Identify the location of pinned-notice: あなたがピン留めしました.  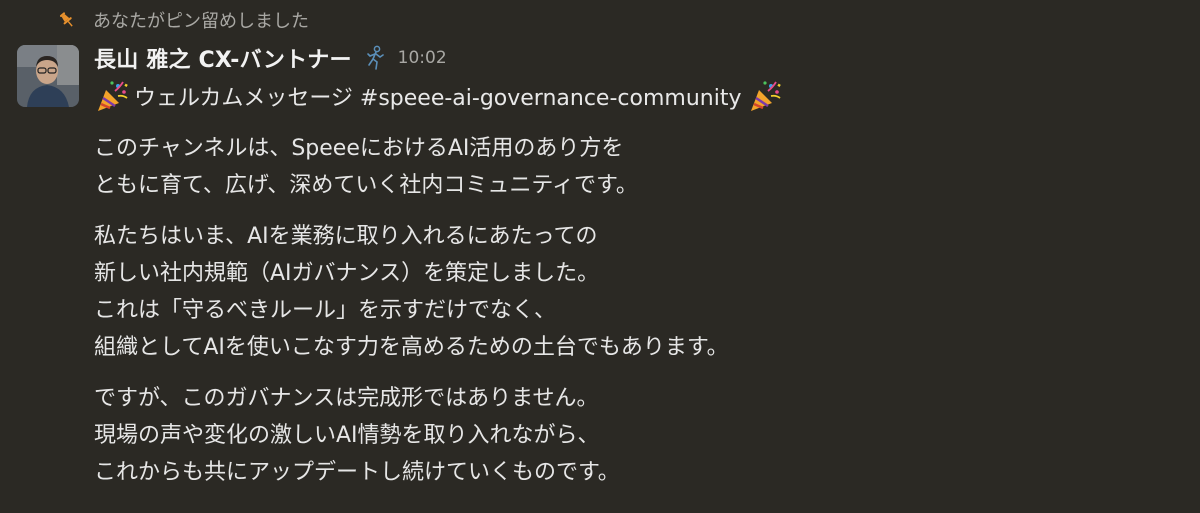
(183, 20).